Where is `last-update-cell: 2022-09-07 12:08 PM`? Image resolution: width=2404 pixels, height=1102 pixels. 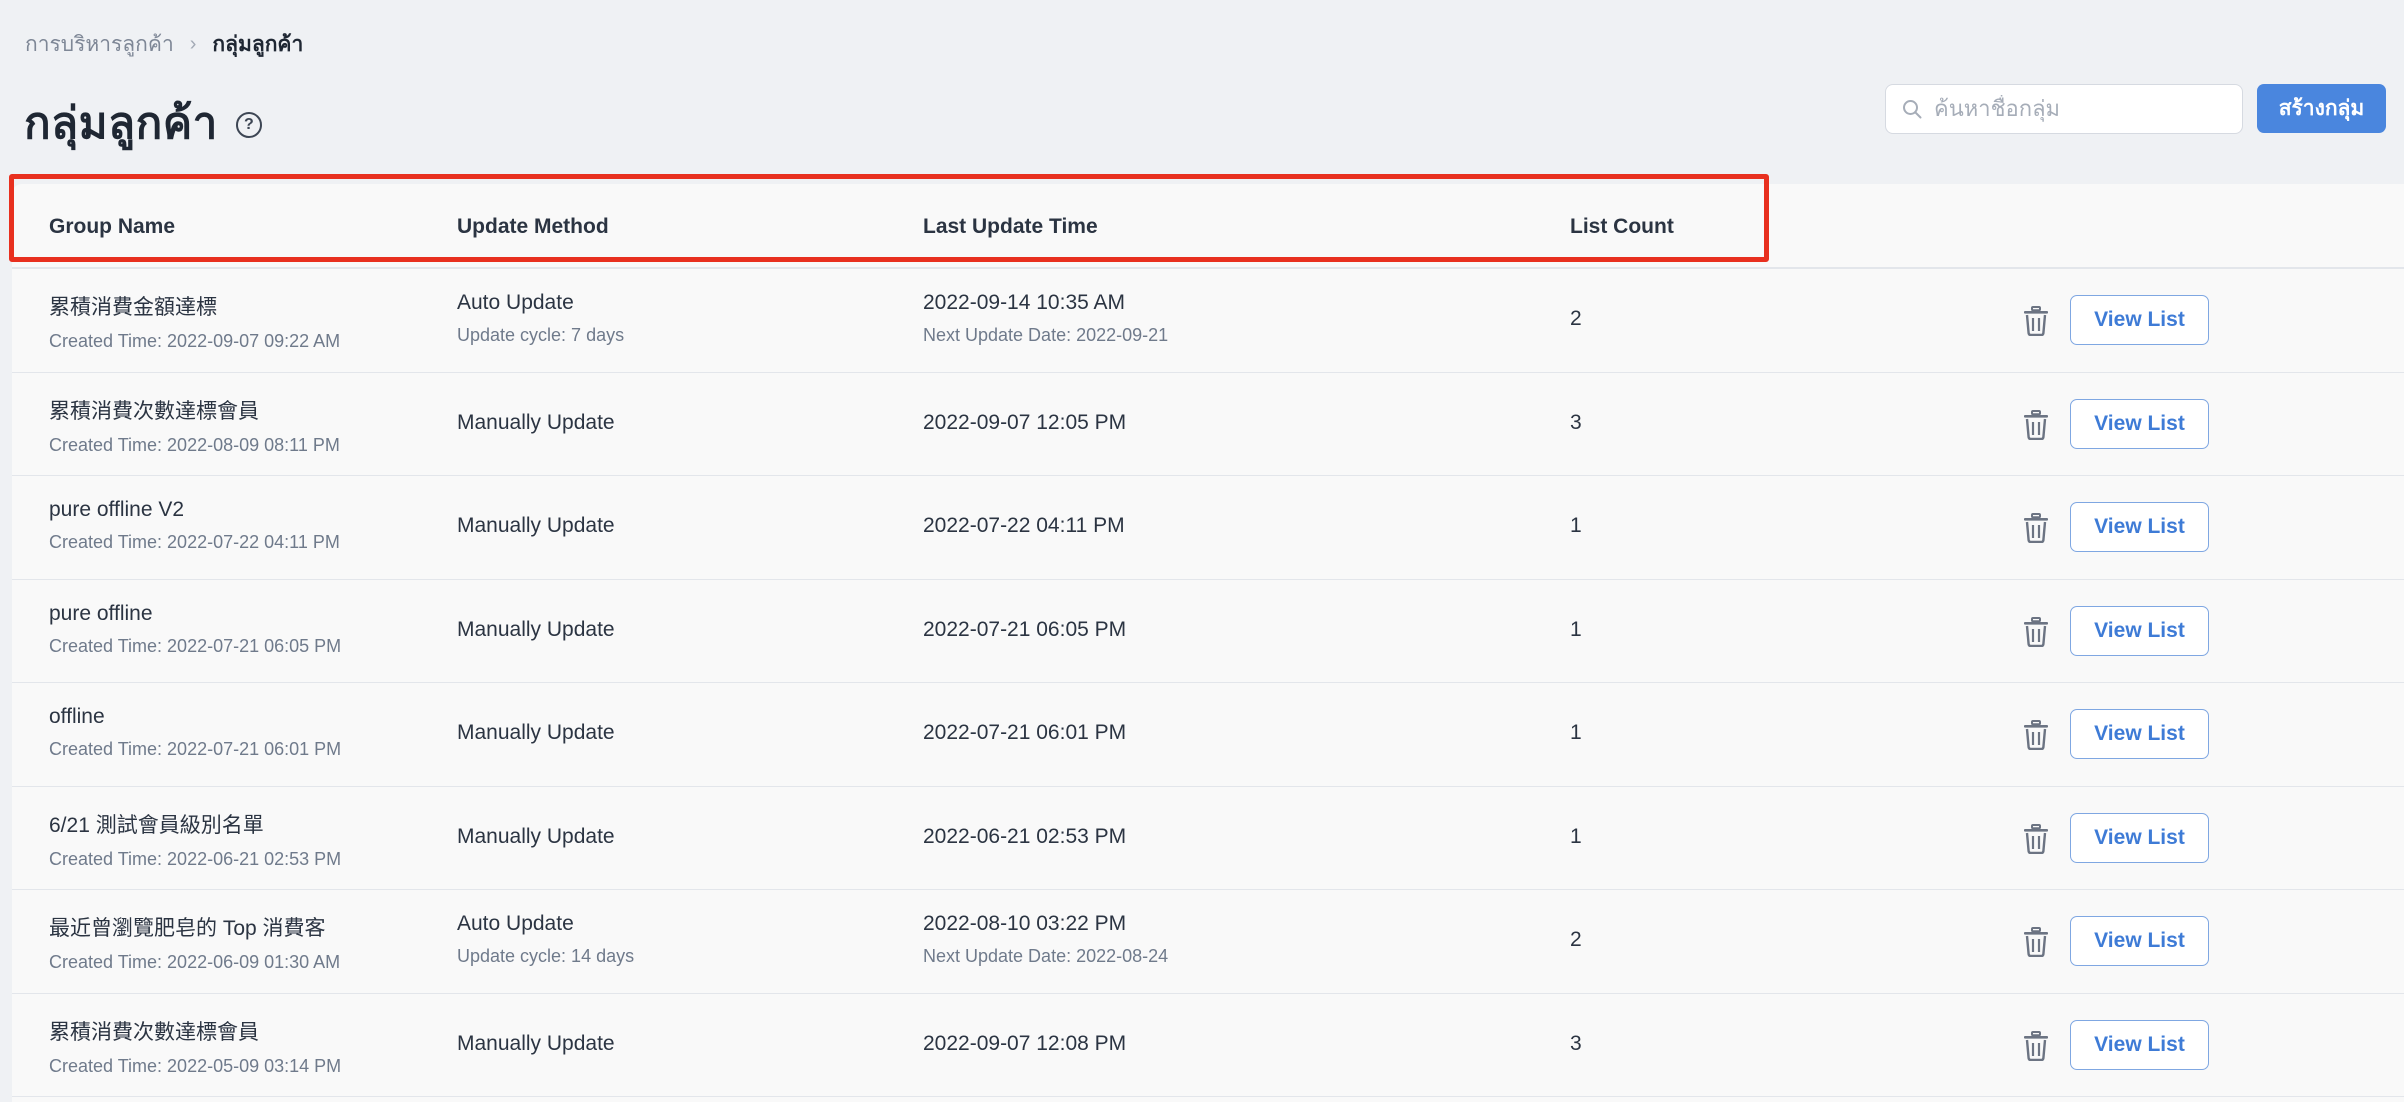 last-update-cell: 2022-09-07 12:08 PM is located at coordinates (1024, 1044).